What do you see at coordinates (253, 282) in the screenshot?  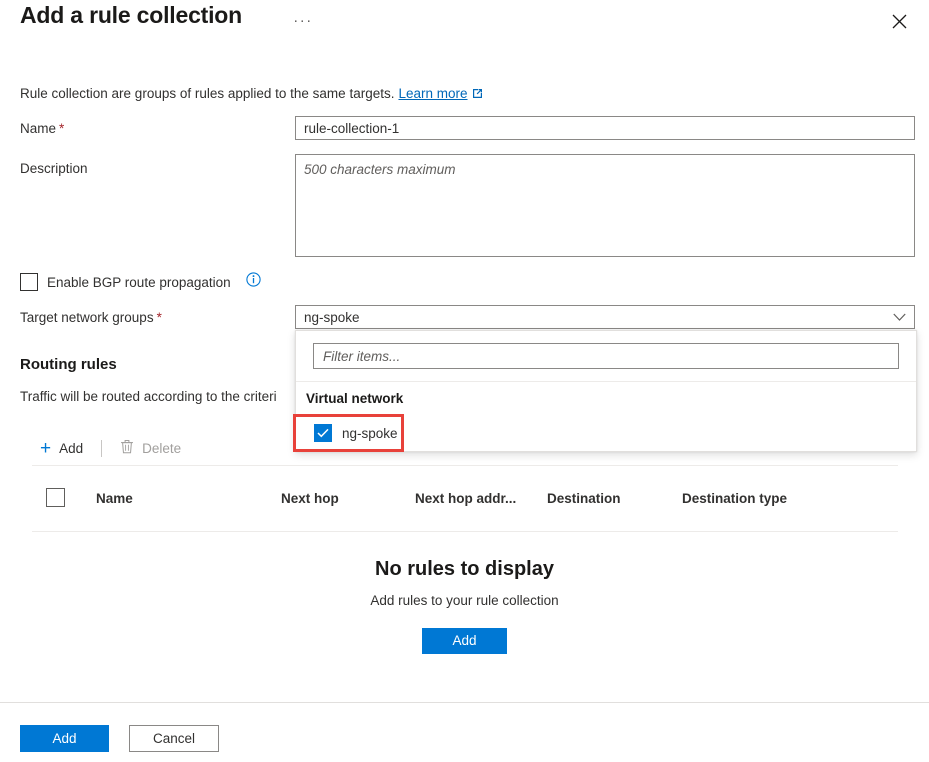 I see `info-icon` at bounding box center [253, 282].